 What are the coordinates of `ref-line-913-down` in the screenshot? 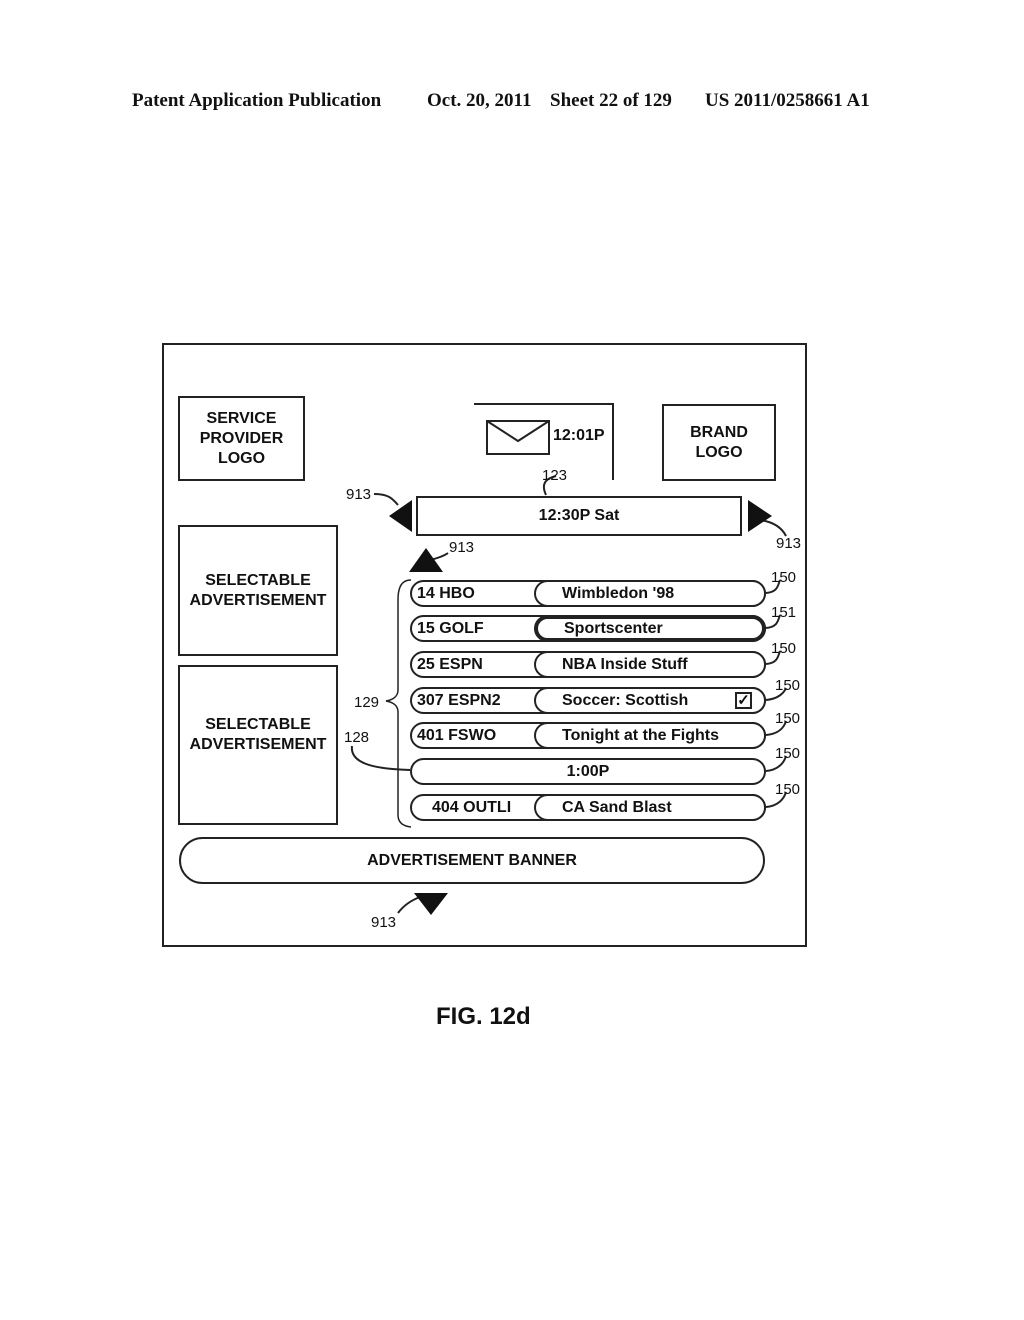 It's located at (409, 905).